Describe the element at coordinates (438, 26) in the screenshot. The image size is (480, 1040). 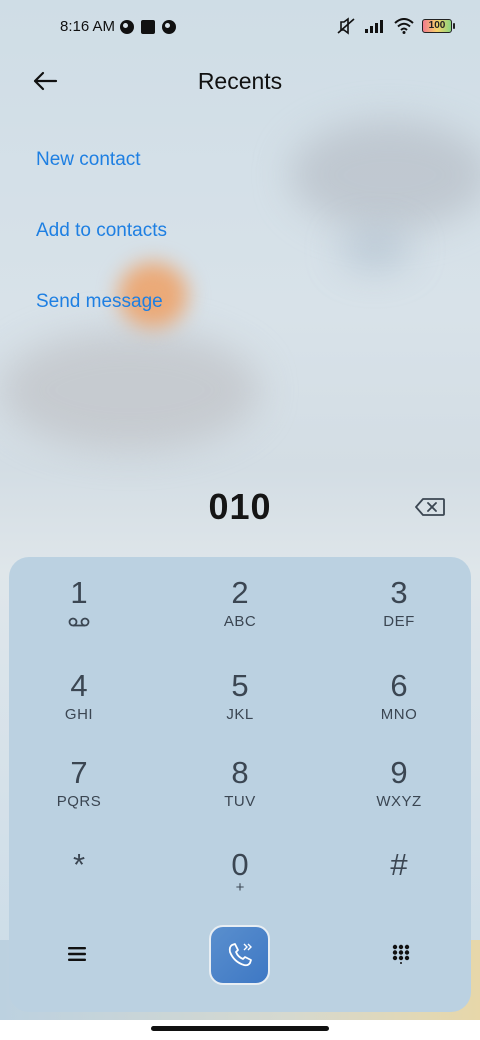
I see `battery-icon: 100` at that location.